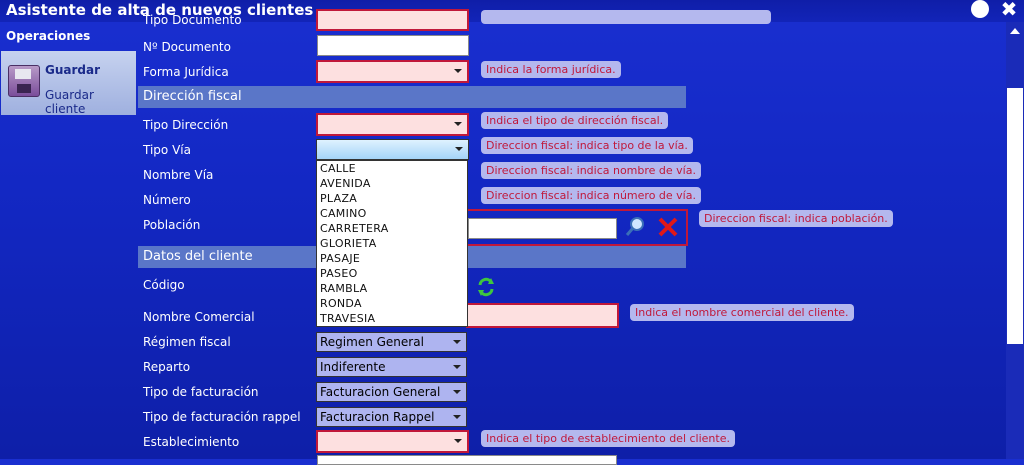 The image size is (1024, 465). Describe the element at coordinates (380, 392) in the screenshot. I see `tipo-facturacion-value: Facturacion General` at that location.